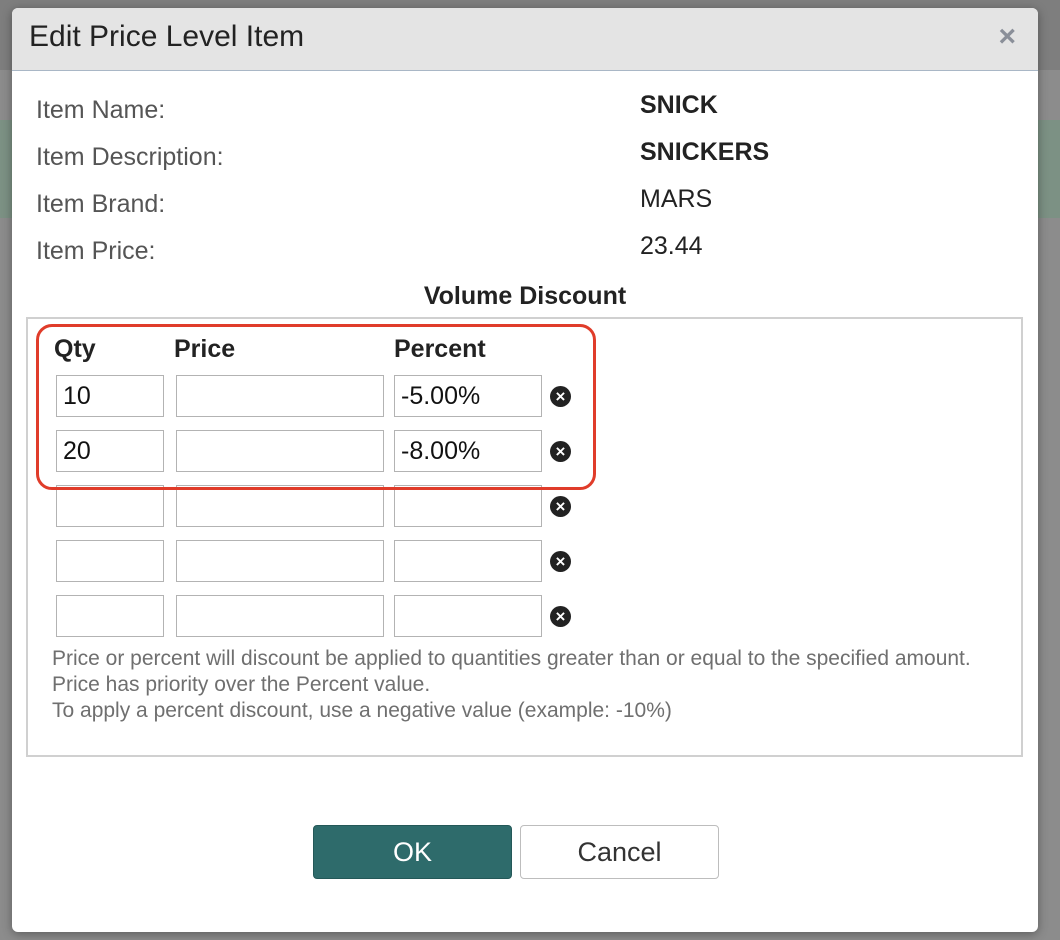 This screenshot has height=940, width=1060. I want to click on qty-input: 20, so click(110, 451).